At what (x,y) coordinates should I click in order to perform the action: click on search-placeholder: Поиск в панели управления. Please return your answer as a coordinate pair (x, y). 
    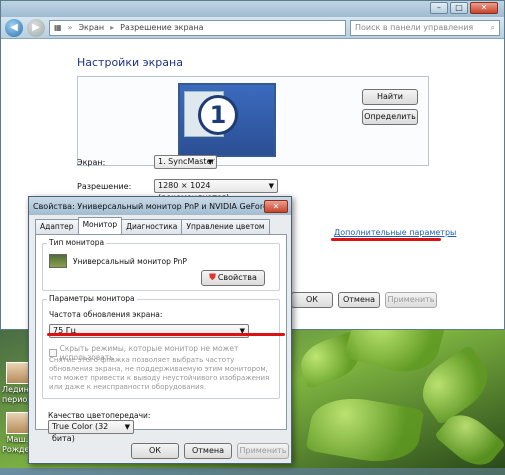
    Looking at the image, I should click on (414, 27).